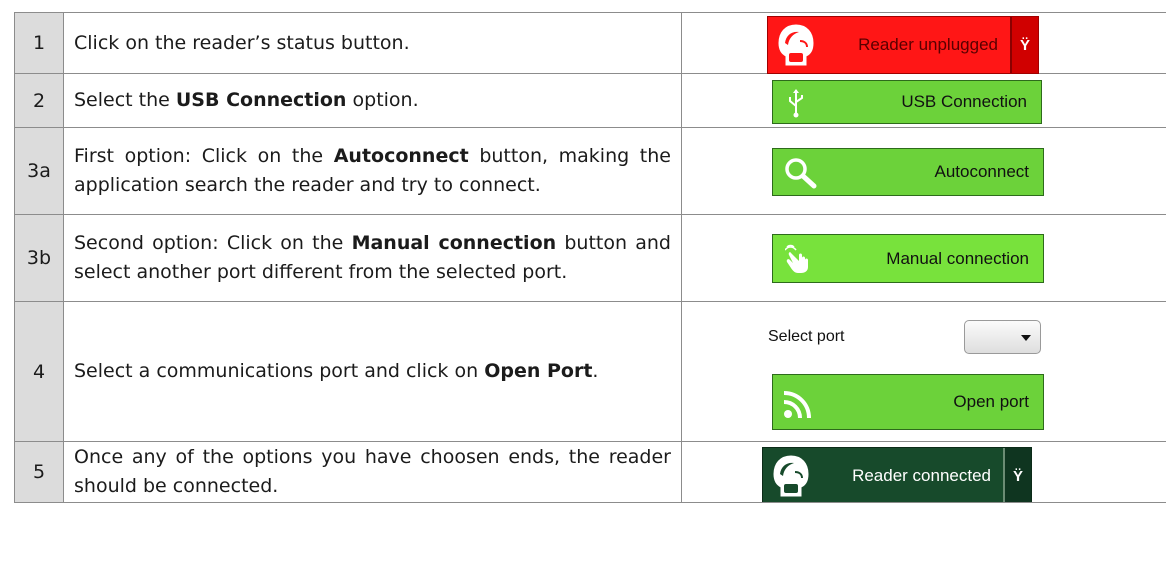 This screenshot has width=1166, height=588. What do you see at coordinates (39, 100) in the screenshot?
I see `step-number: 2` at bounding box center [39, 100].